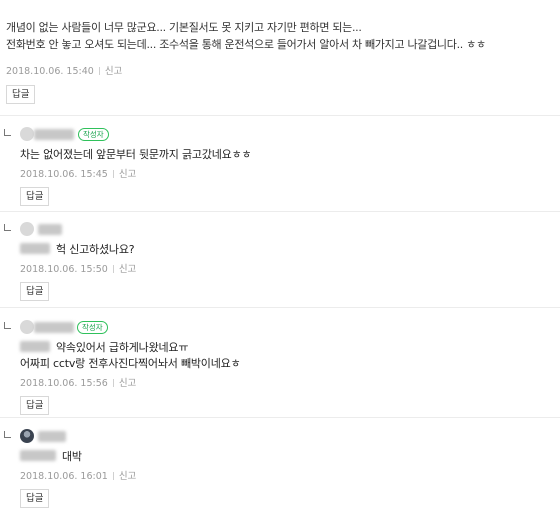 The image size is (560, 532). What do you see at coordinates (281, 70) in the screenshot?
I see `comment-meta: 2018.10.06. 15:40 신고` at bounding box center [281, 70].